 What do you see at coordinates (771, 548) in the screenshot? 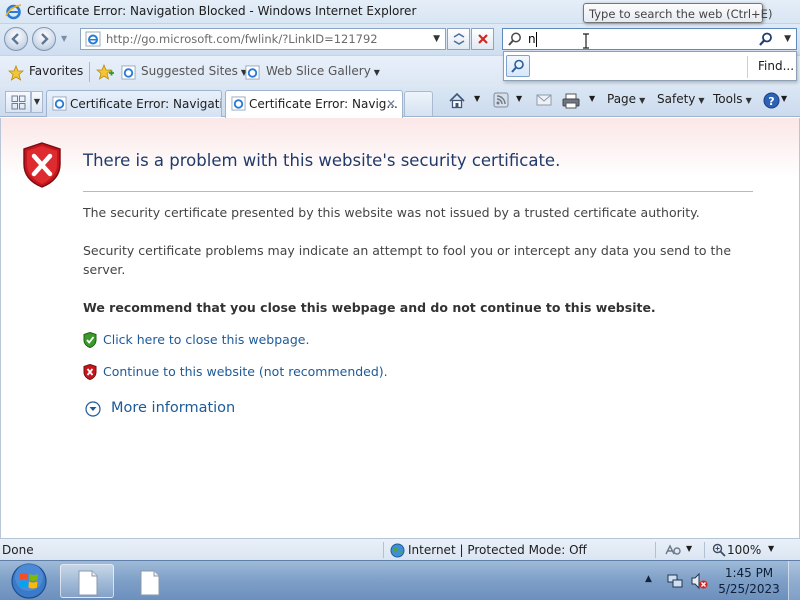
I see `zoom-dropdown-icon: ▼` at bounding box center [771, 548].